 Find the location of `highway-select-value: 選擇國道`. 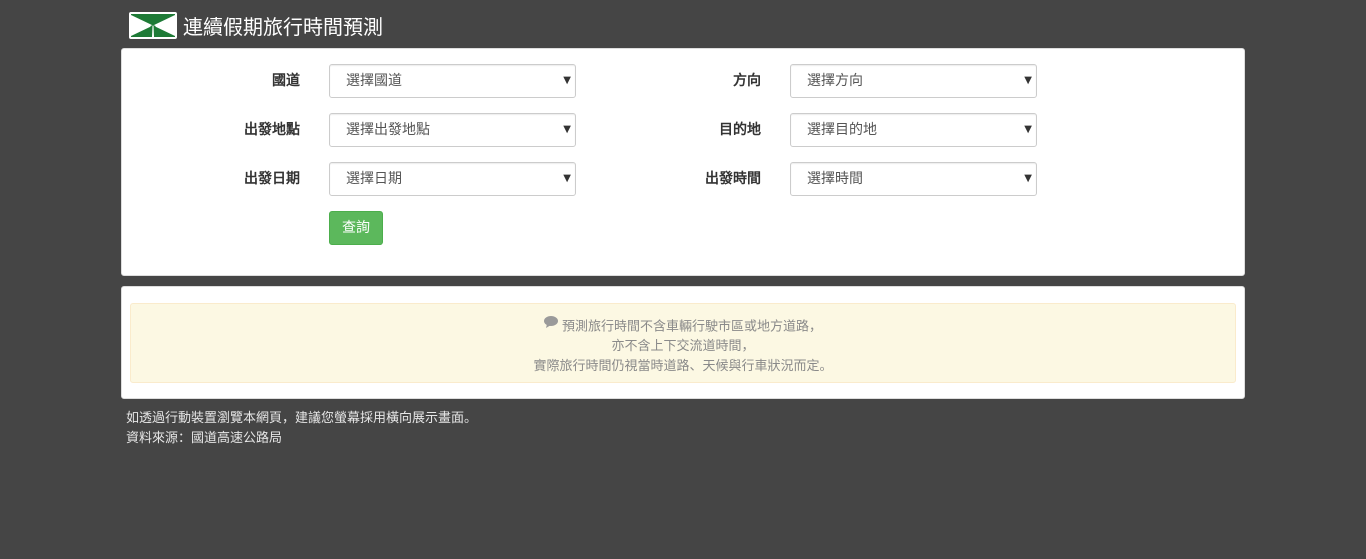

highway-select-value: 選擇國道 is located at coordinates (374, 81).